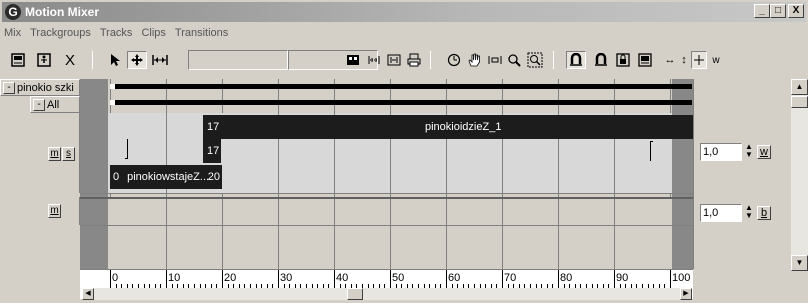 The width and height of the screenshot is (808, 303). Describe the element at coordinates (353, 60) in the screenshot. I see `layer-icon` at that location.